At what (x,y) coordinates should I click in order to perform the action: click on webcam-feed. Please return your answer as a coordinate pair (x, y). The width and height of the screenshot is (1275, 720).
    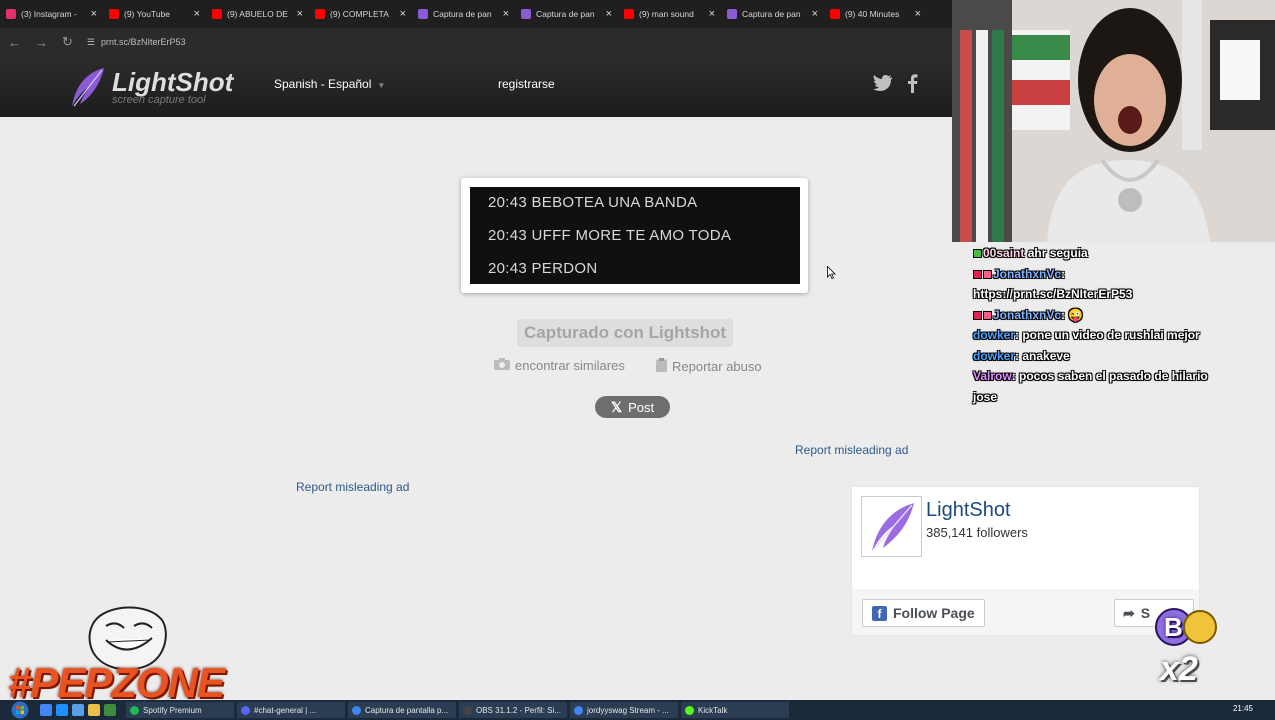
    Looking at the image, I should click on (1113, 121).